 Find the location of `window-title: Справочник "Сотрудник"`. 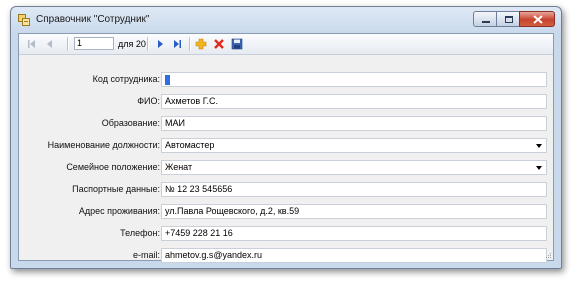

window-title: Справочник "Сотрудник" is located at coordinates (93, 19).